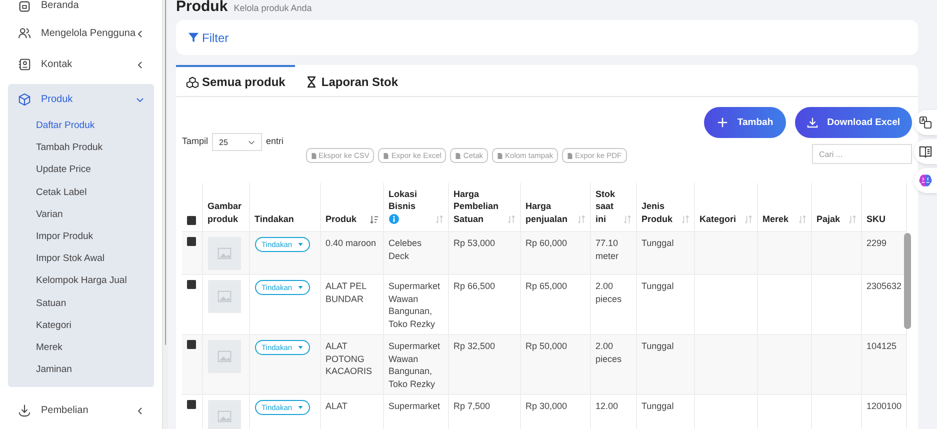  What do you see at coordinates (81, 126) in the screenshot?
I see `submenu-item: Daftar Produk` at bounding box center [81, 126].